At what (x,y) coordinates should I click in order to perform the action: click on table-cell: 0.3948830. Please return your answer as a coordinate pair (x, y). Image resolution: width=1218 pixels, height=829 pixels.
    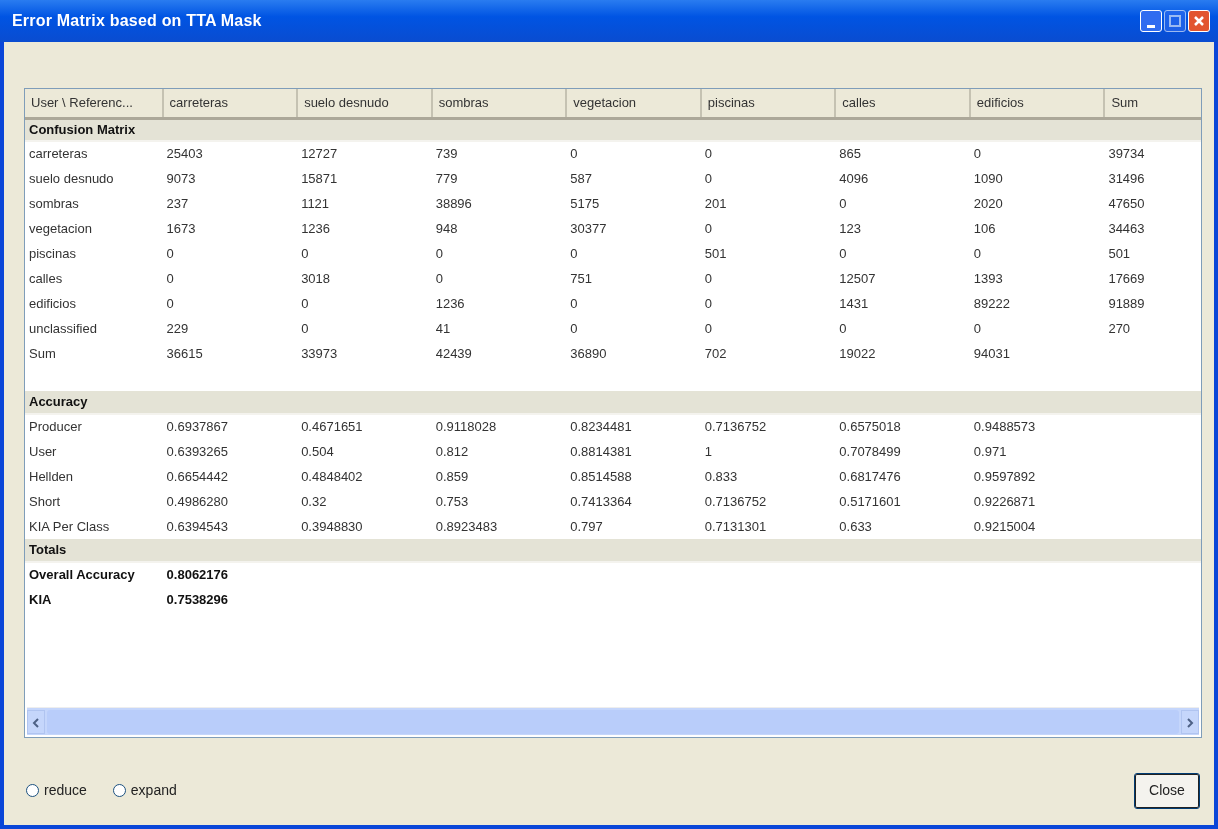
    Looking at the image, I should click on (364, 526).